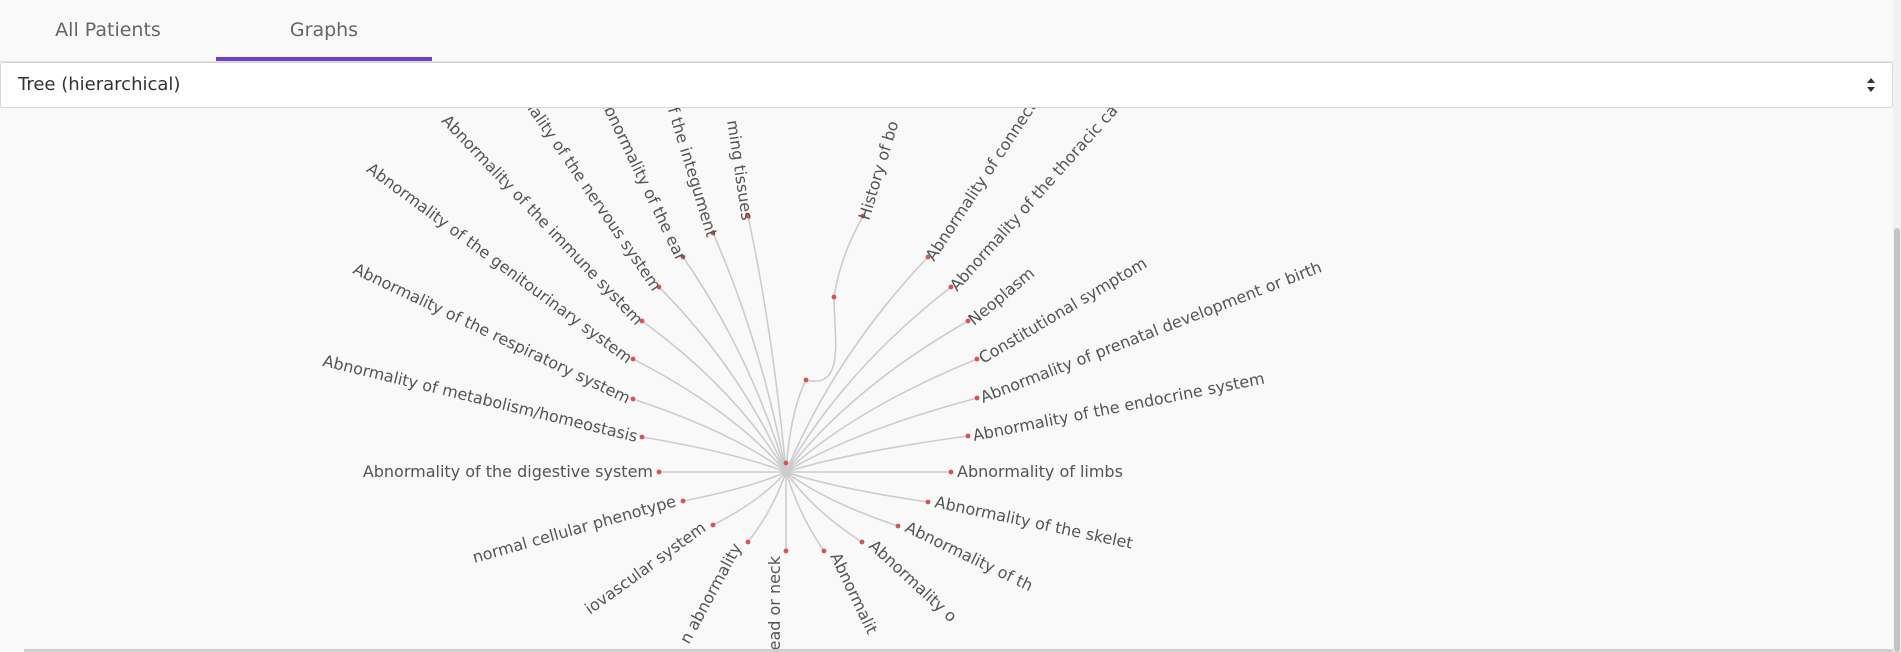 The height and width of the screenshot is (652, 1901). Describe the element at coordinates (480, 398) in the screenshot. I see `tree-node-label: Abnormality of metabolism/homeostasis` at that location.